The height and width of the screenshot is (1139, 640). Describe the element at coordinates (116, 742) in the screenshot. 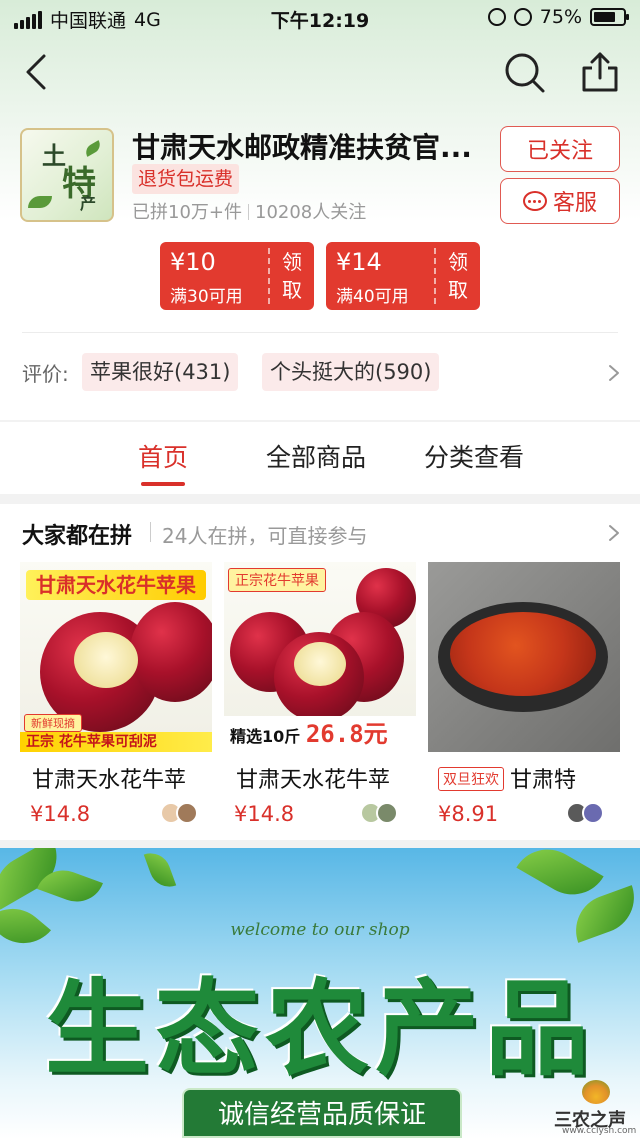

I see `product-image-caption: 正宗 花牛苹果可刮泥` at that location.